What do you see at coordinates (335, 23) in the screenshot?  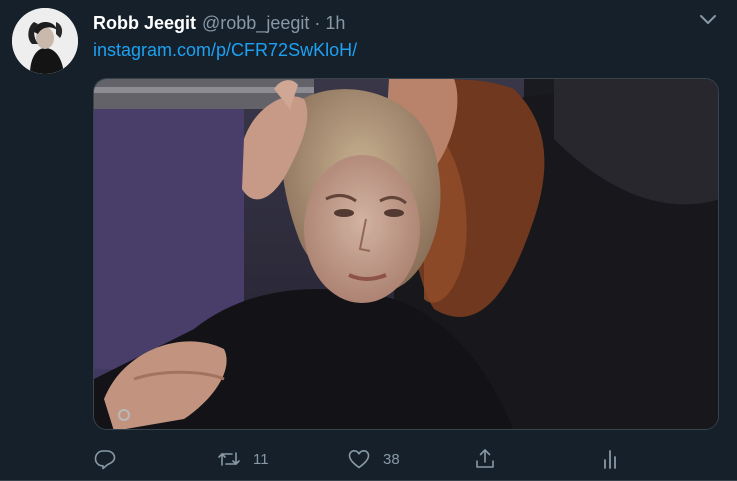 I see `timestamp: 1h` at bounding box center [335, 23].